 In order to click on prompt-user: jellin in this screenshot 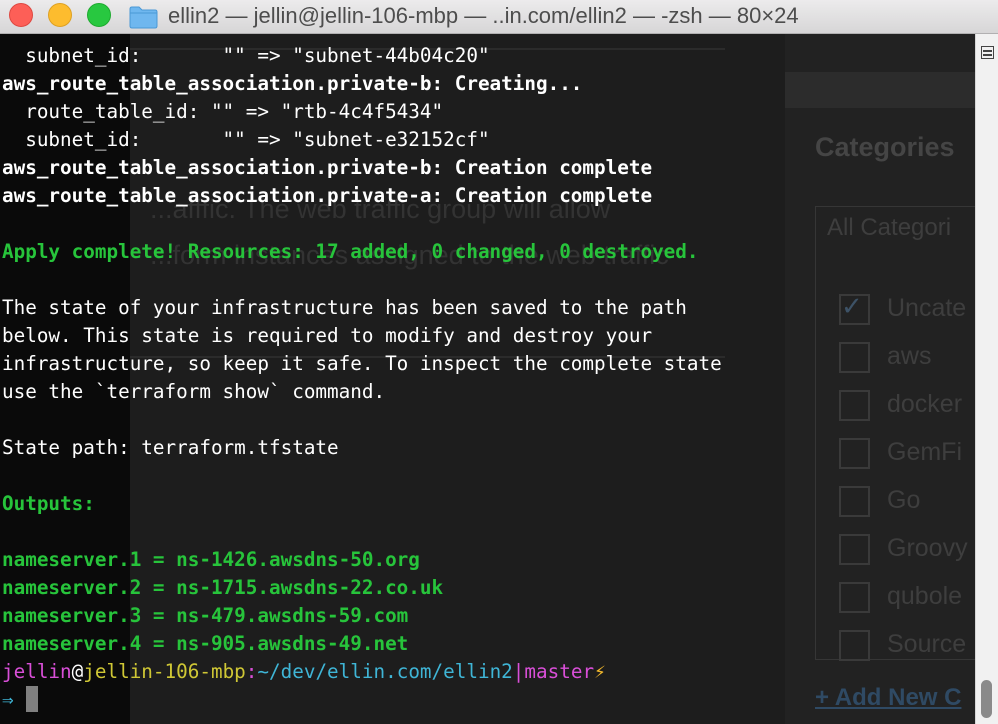, I will do `click(37, 671)`.